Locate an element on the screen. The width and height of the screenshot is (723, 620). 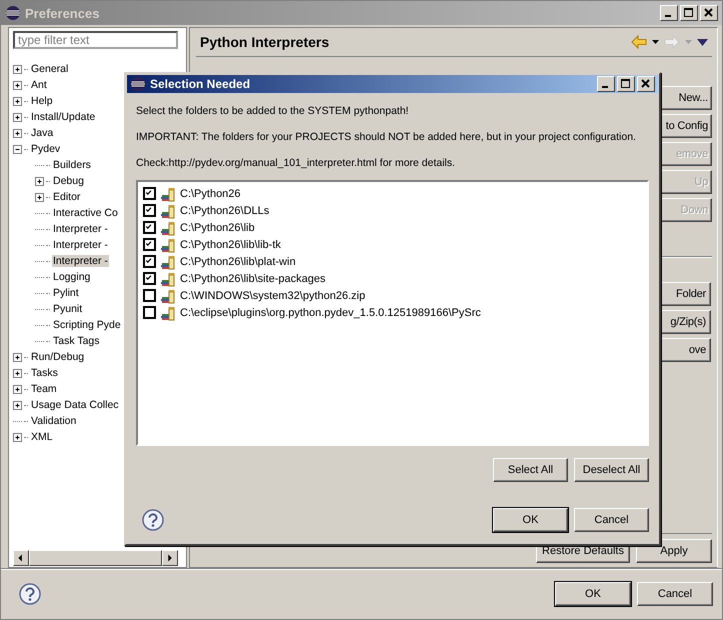
page-title: Python Interpreters is located at coordinates (264, 42).